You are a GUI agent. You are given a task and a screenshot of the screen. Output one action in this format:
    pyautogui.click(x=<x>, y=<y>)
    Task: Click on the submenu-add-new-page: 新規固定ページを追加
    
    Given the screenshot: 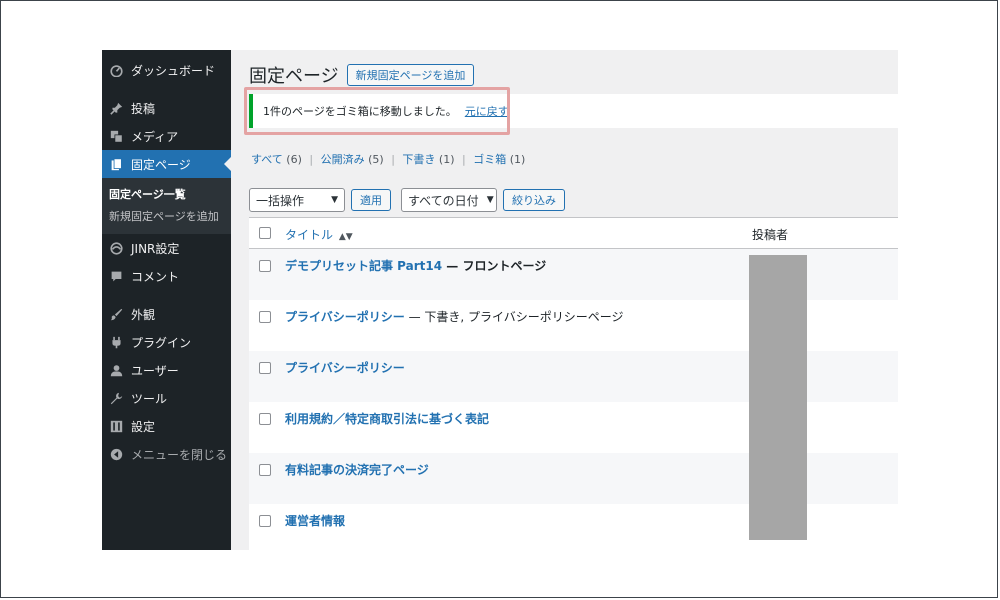 What is the action you would take?
    pyautogui.click(x=166, y=217)
    